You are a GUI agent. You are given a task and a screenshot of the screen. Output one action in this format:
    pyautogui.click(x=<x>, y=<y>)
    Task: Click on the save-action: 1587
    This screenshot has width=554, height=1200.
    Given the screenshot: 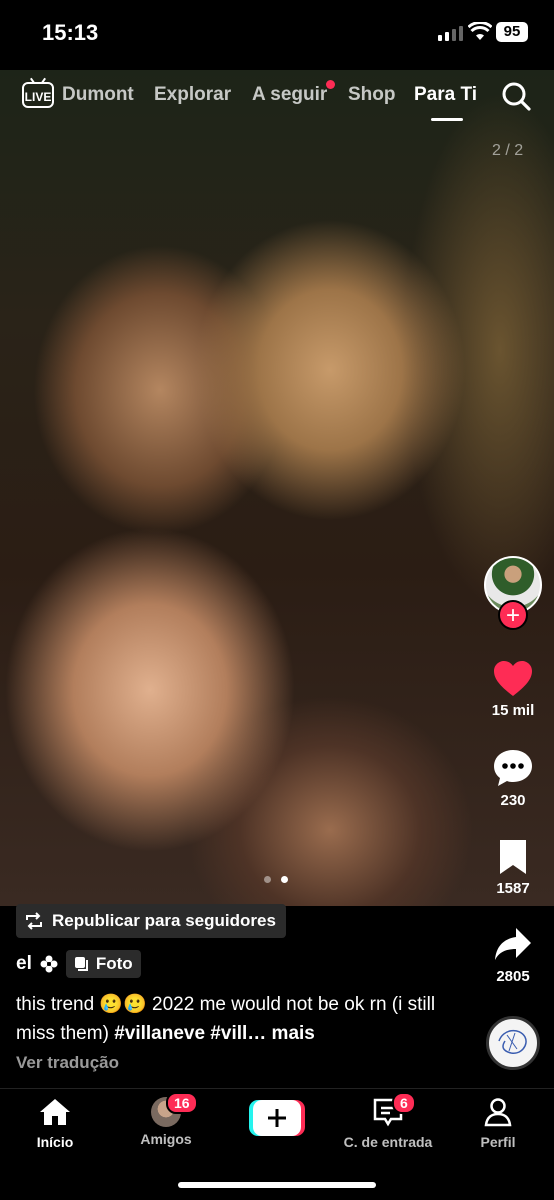 What is the action you would take?
    pyautogui.click(x=513, y=867)
    